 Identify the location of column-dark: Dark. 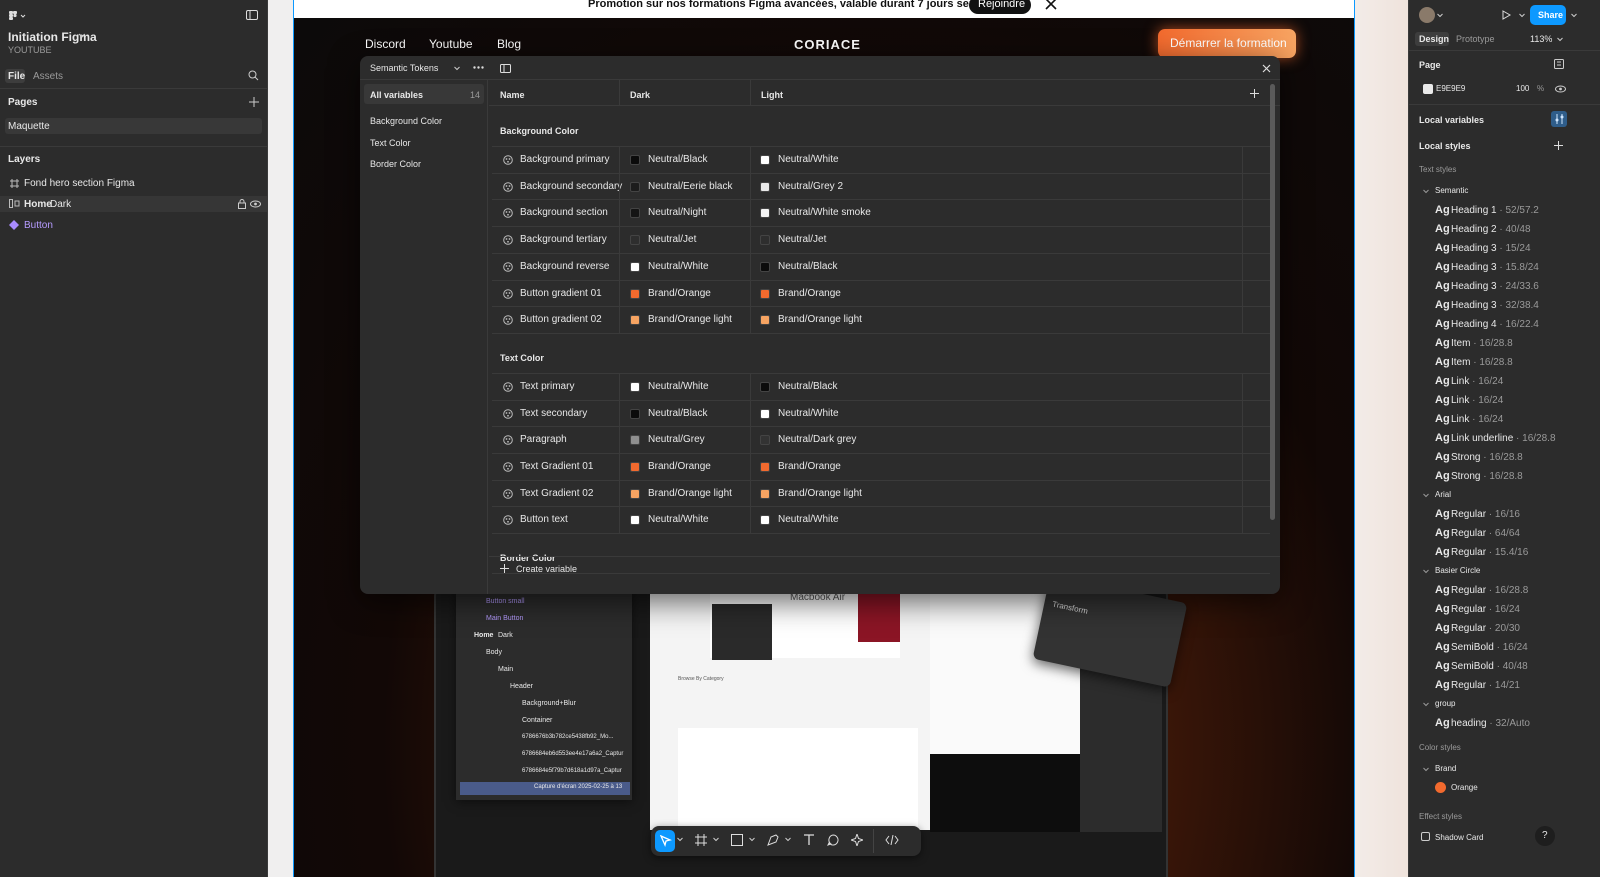
(640, 95).